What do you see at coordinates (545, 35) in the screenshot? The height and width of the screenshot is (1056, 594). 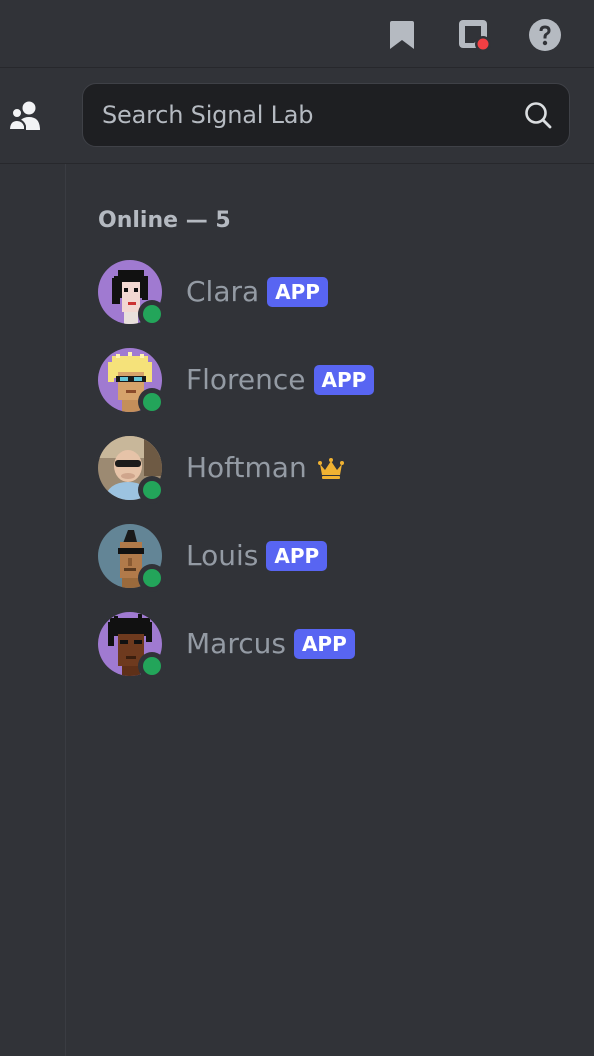 I see `help-icon` at bounding box center [545, 35].